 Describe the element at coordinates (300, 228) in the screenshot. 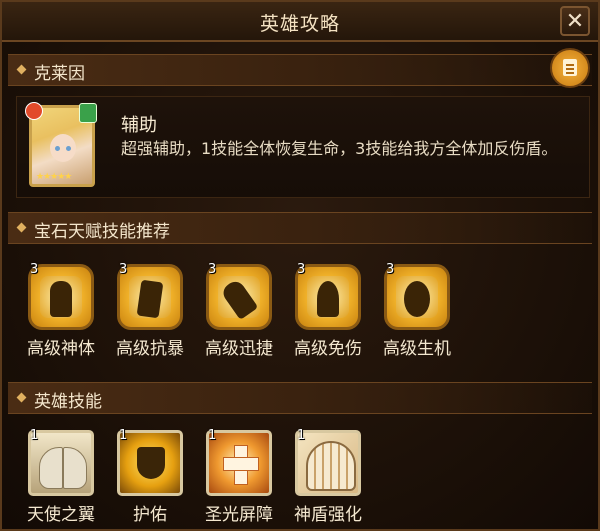

I see `gem-talent-header: 宝石天赋技能推荐` at that location.